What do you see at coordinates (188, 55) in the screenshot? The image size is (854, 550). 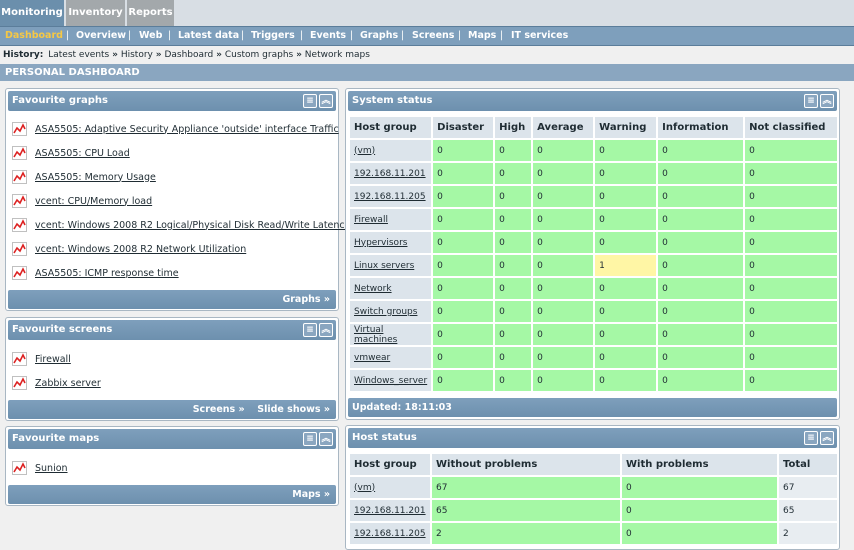 I see `history-item: Dashboard` at bounding box center [188, 55].